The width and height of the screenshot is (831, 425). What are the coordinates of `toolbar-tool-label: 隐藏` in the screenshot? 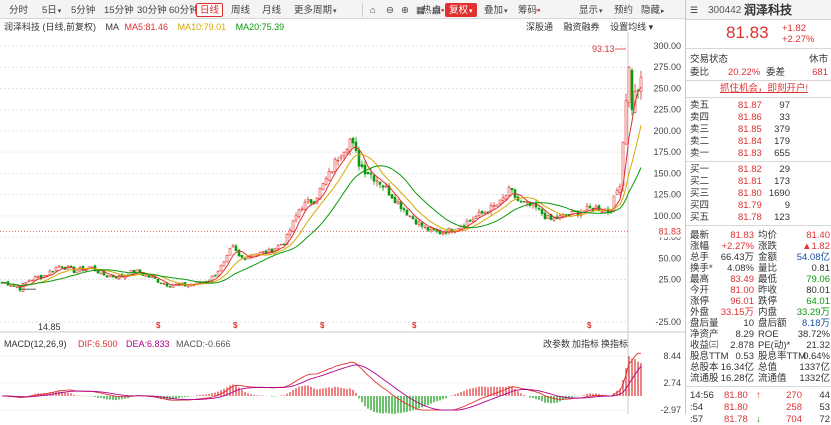 It's located at (651, 10).